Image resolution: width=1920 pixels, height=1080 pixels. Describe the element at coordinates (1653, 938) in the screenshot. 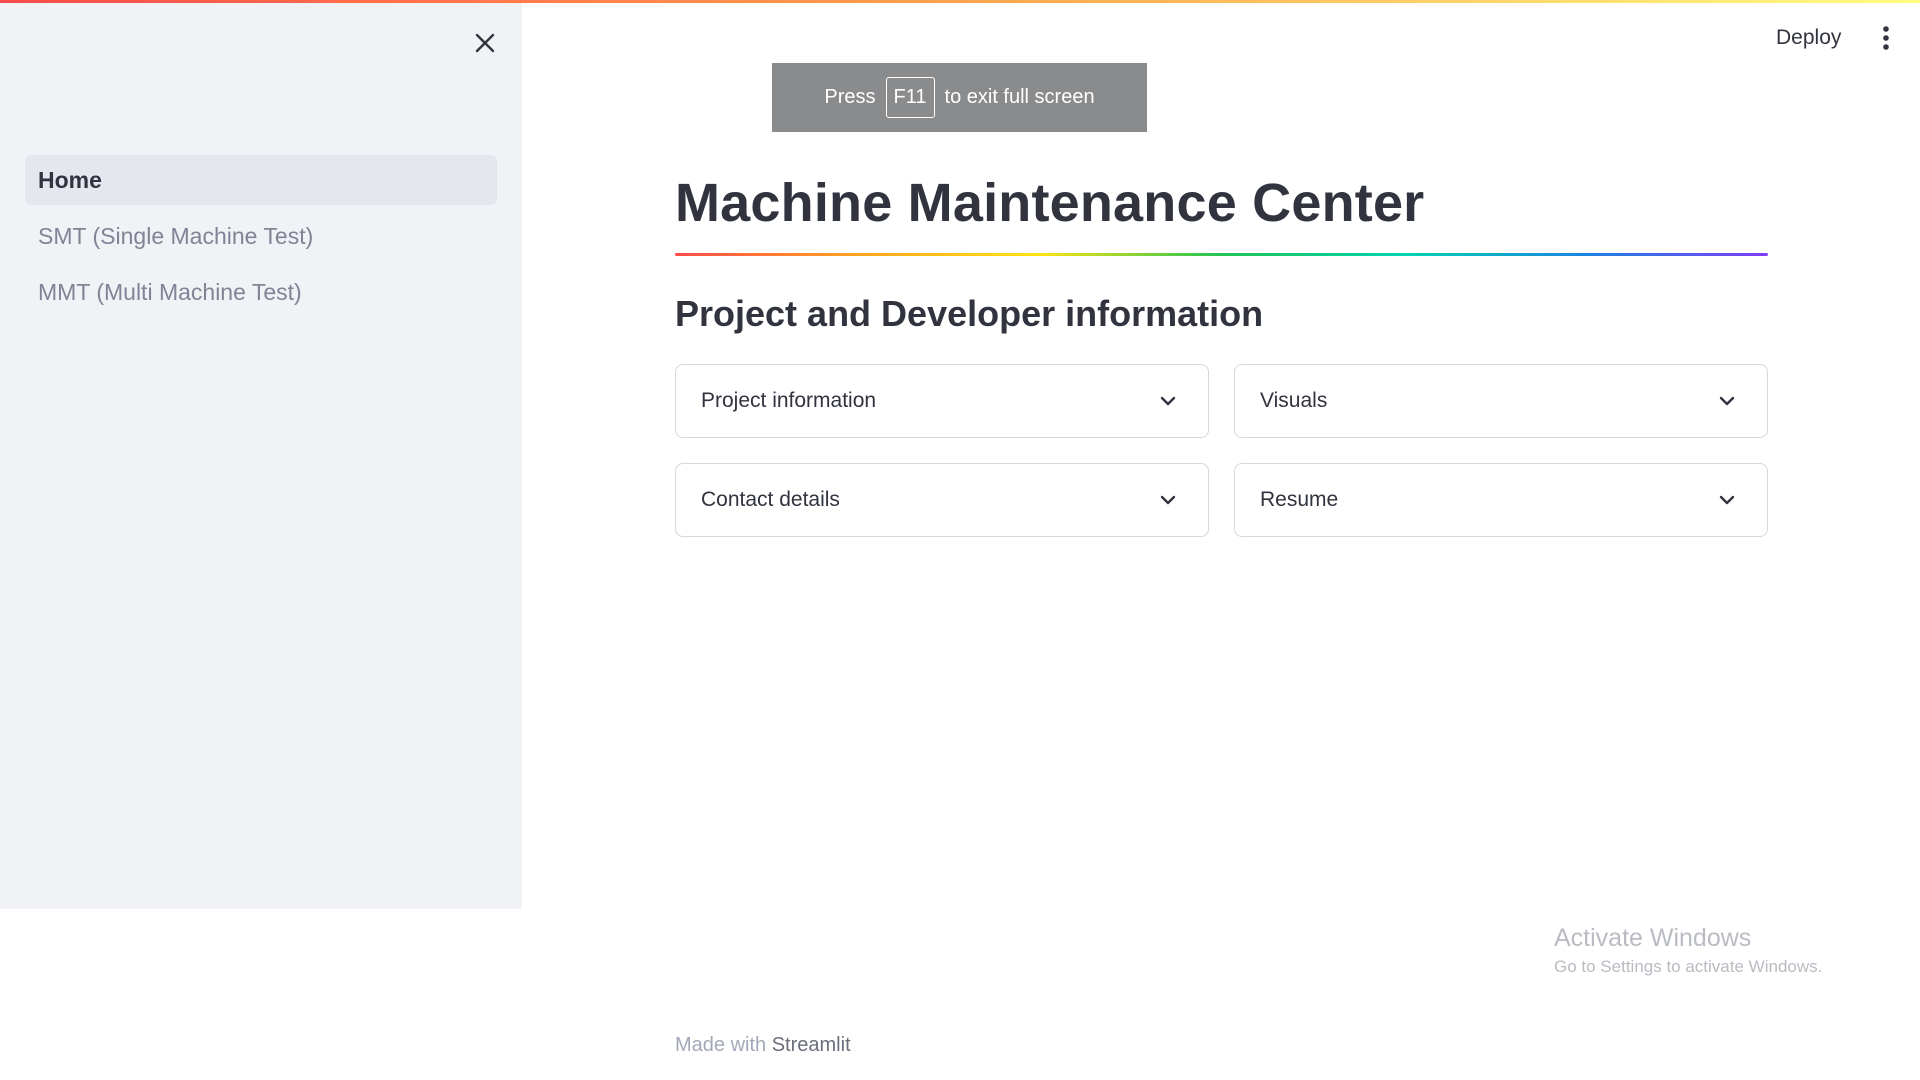

I see `watermark-title: Activate Windows` at that location.